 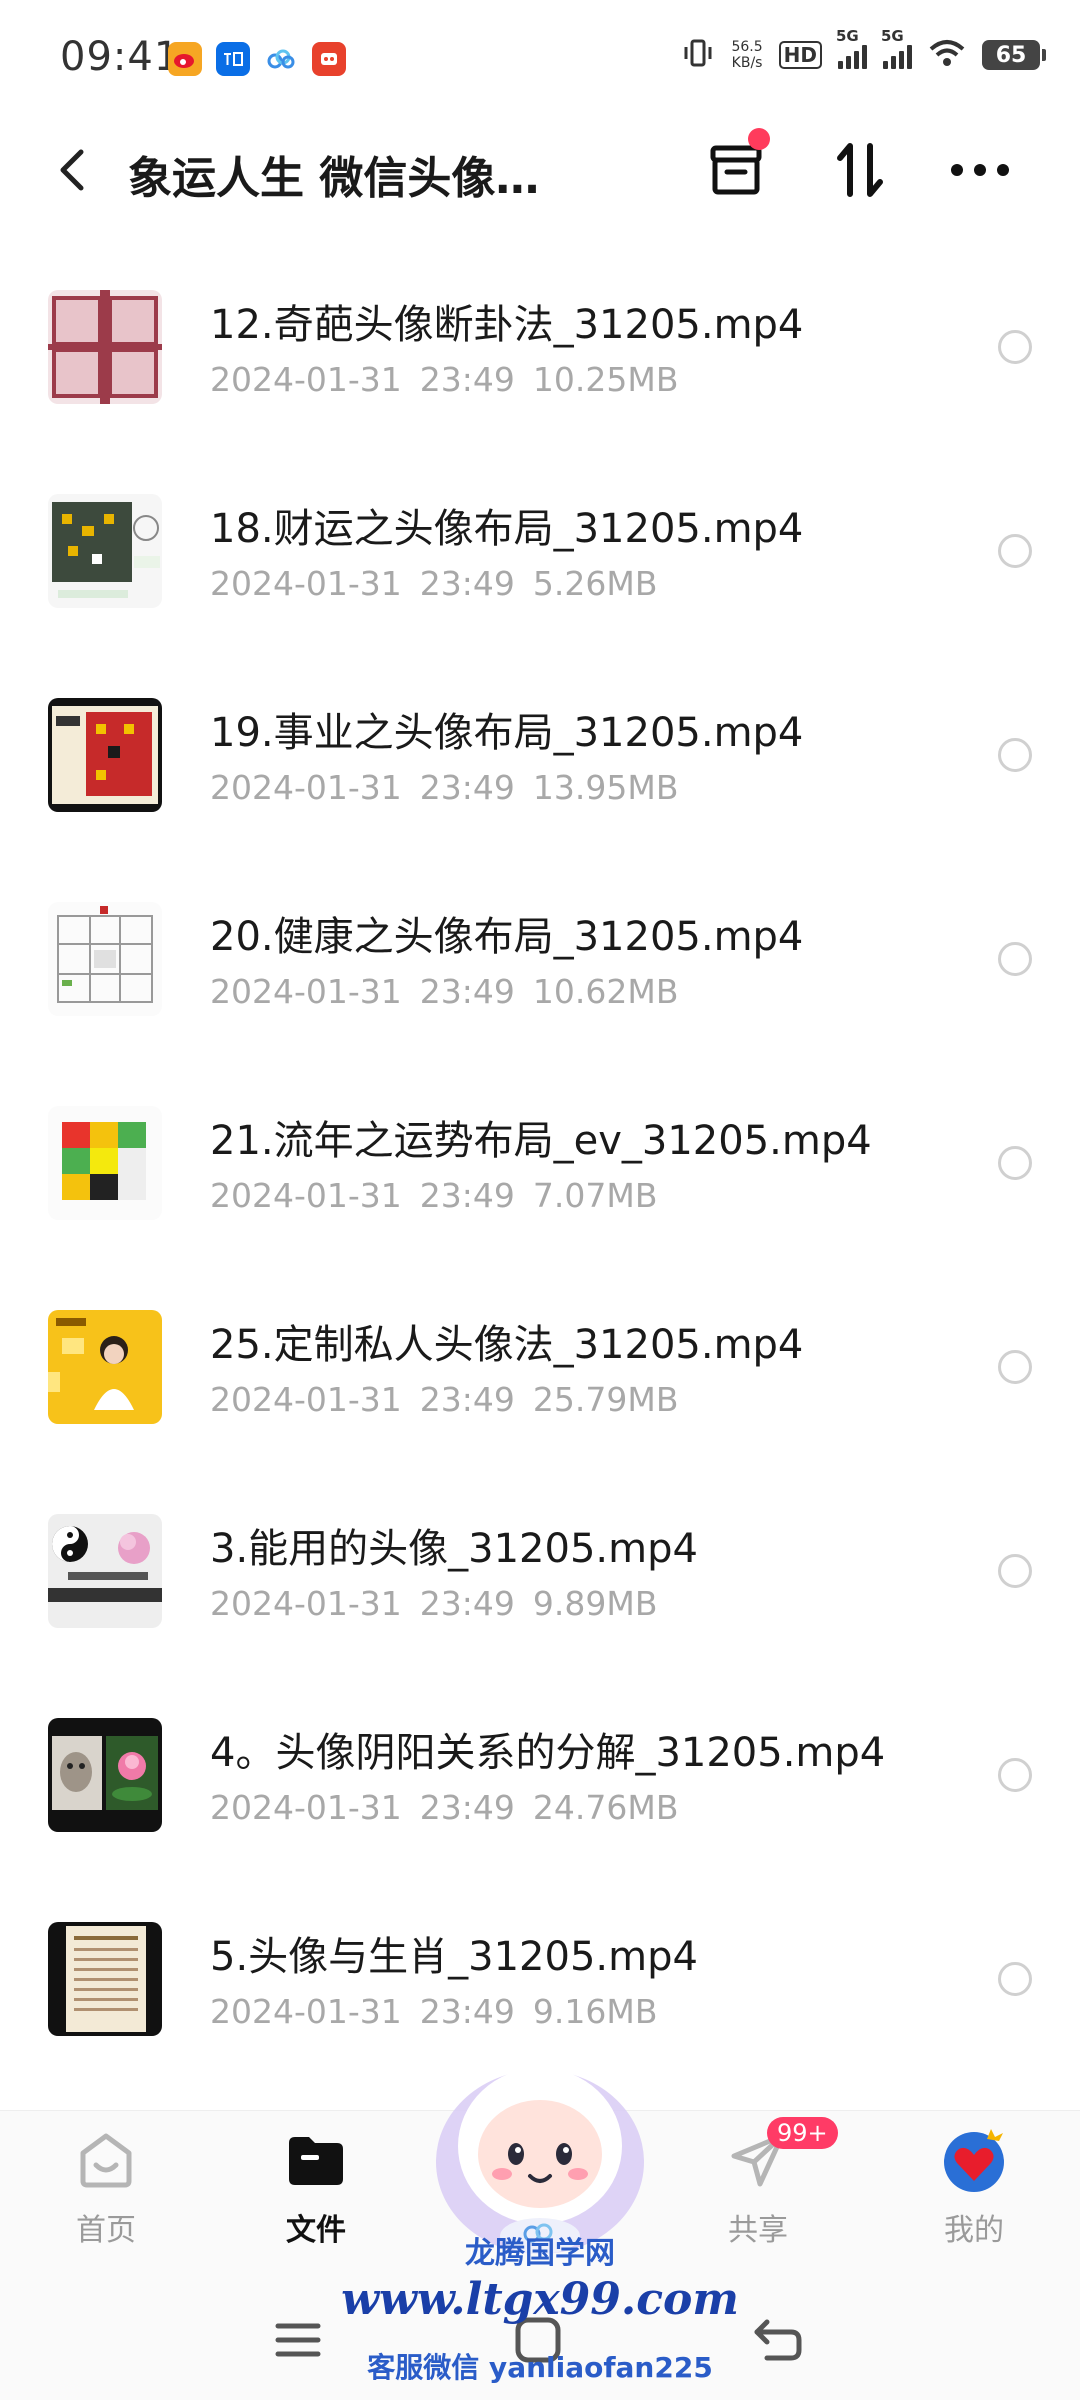 What do you see at coordinates (540, 2367) in the screenshot?
I see `watermark-contact: 客服微信 yanliaofan225` at bounding box center [540, 2367].